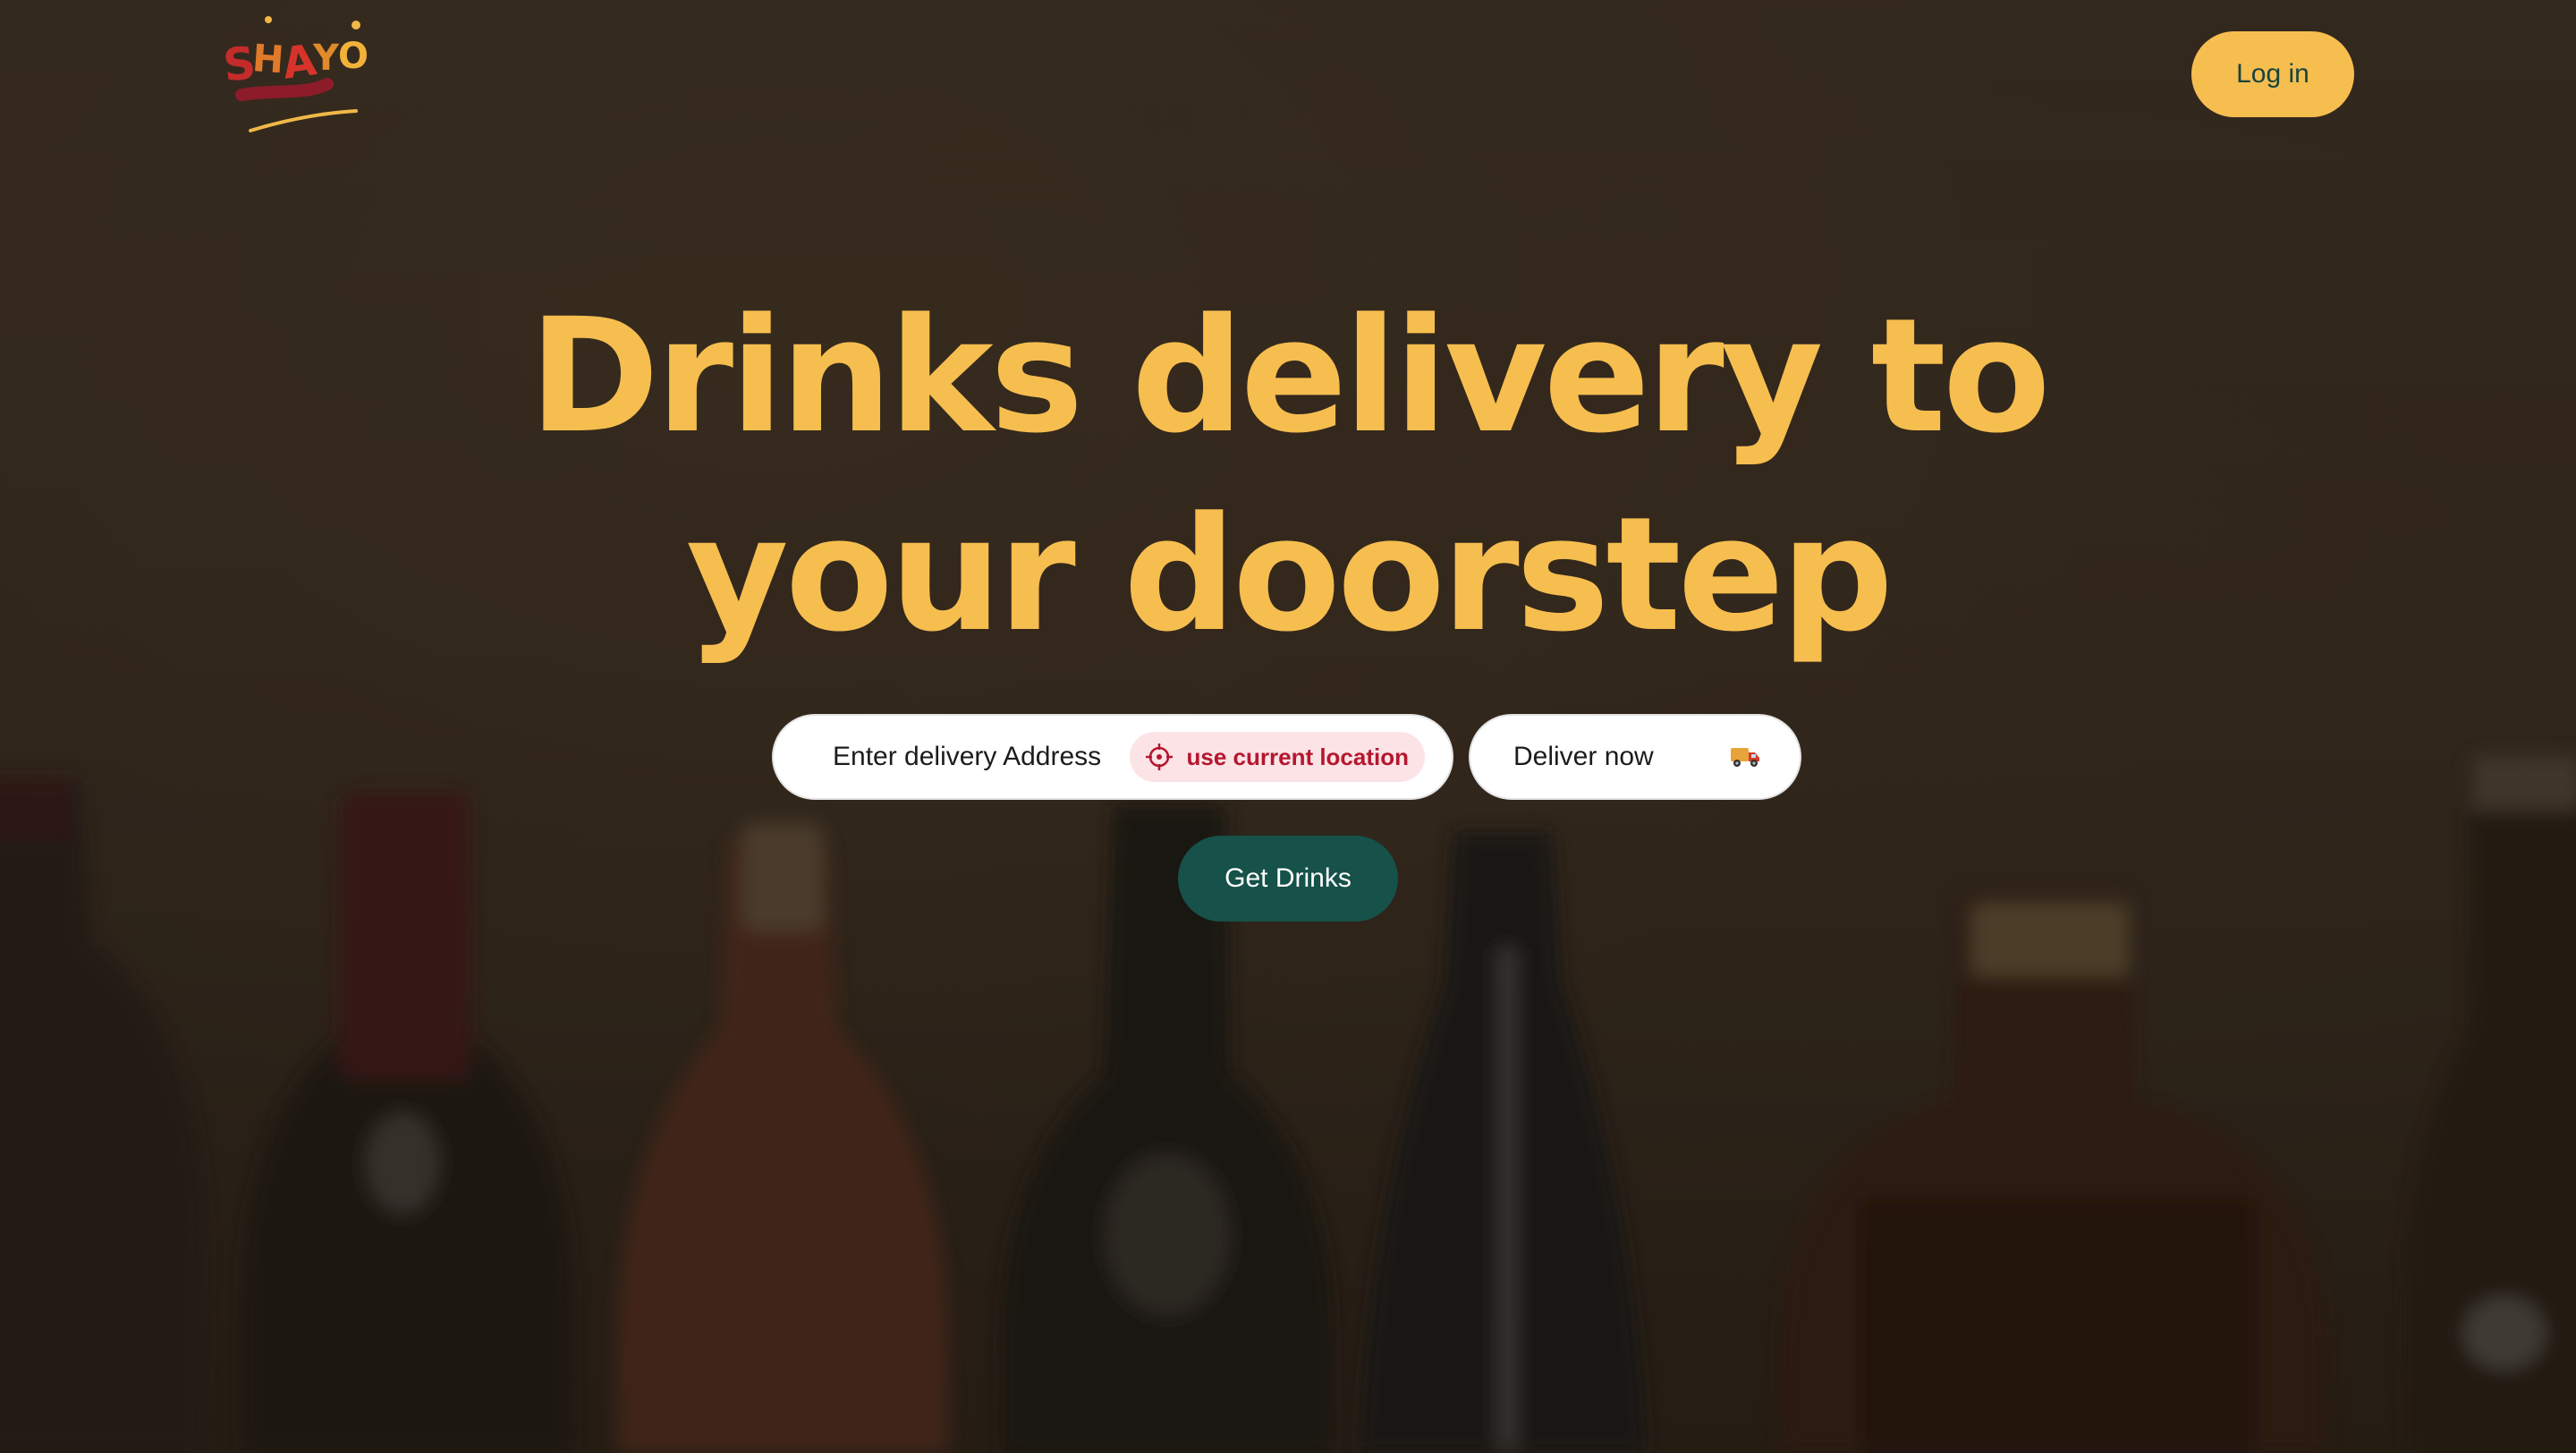  Describe the element at coordinates (326, 58) in the screenshot. I see `svg-text: Y` at that location.